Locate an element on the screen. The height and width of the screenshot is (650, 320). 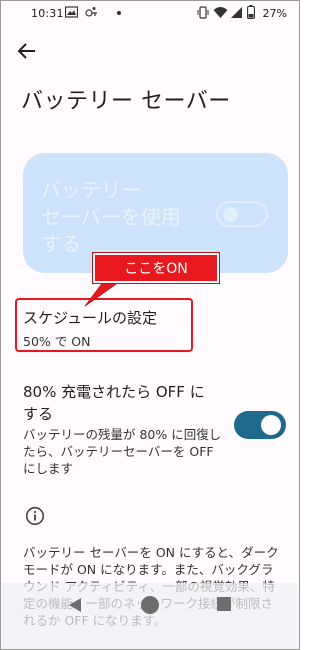
signal-icon is located at coordinates (236, 12).